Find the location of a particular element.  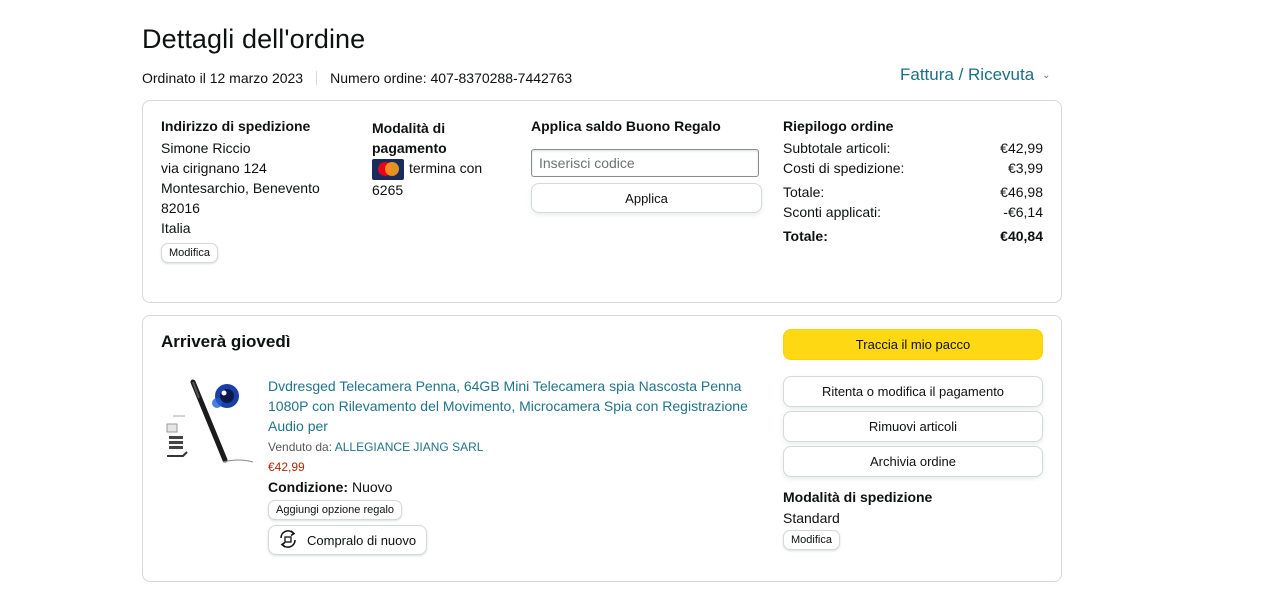

track-package-button: Traccia il mio pacco is located at coordinates (913, 344).